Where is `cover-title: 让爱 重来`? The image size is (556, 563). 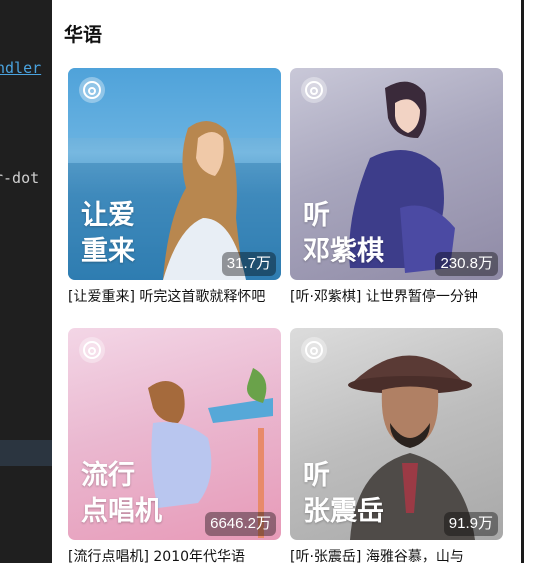 cover-title: 让爱 重来 is located at coordinates (108, 234).